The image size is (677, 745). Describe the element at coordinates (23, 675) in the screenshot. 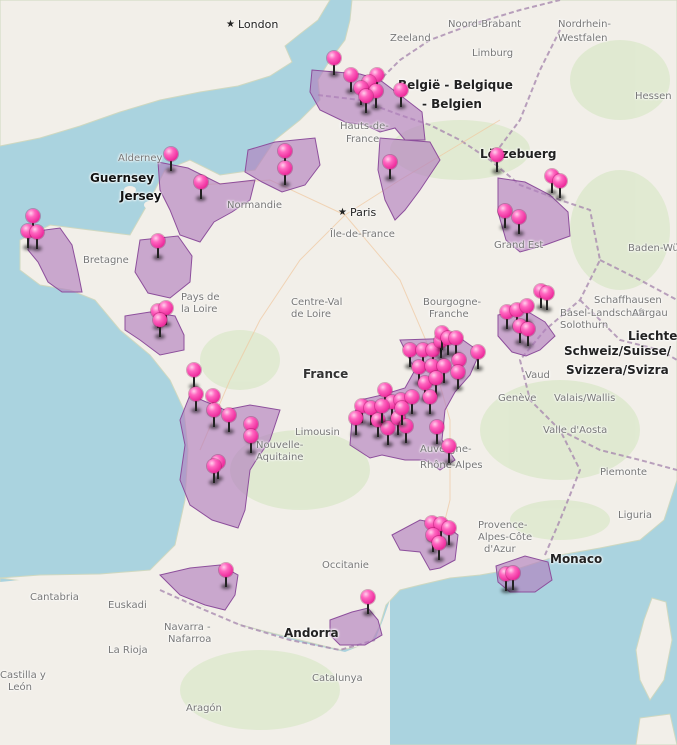

I see `map-label-castilla: Castilla y` at that location.